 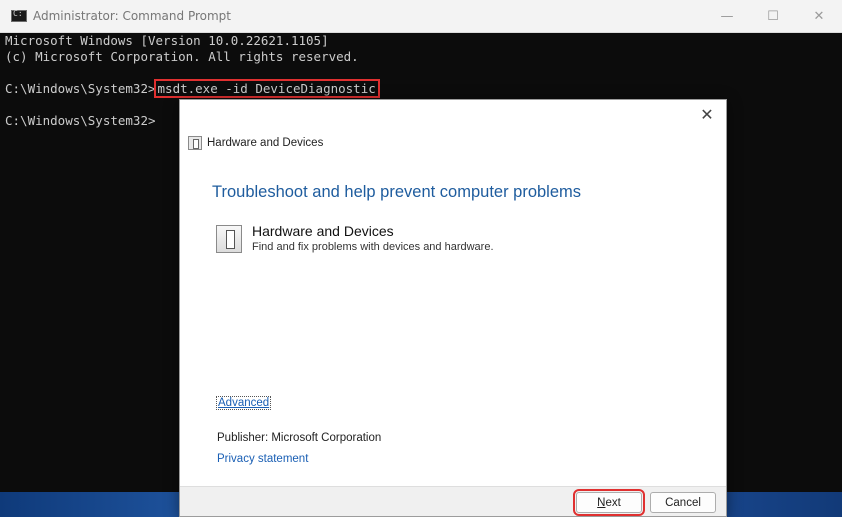 What do you see at coordinates (132, 16) in the screenshot?
I see `window-title: Administrator: Command Prompt` at bounding box center [132, 16].